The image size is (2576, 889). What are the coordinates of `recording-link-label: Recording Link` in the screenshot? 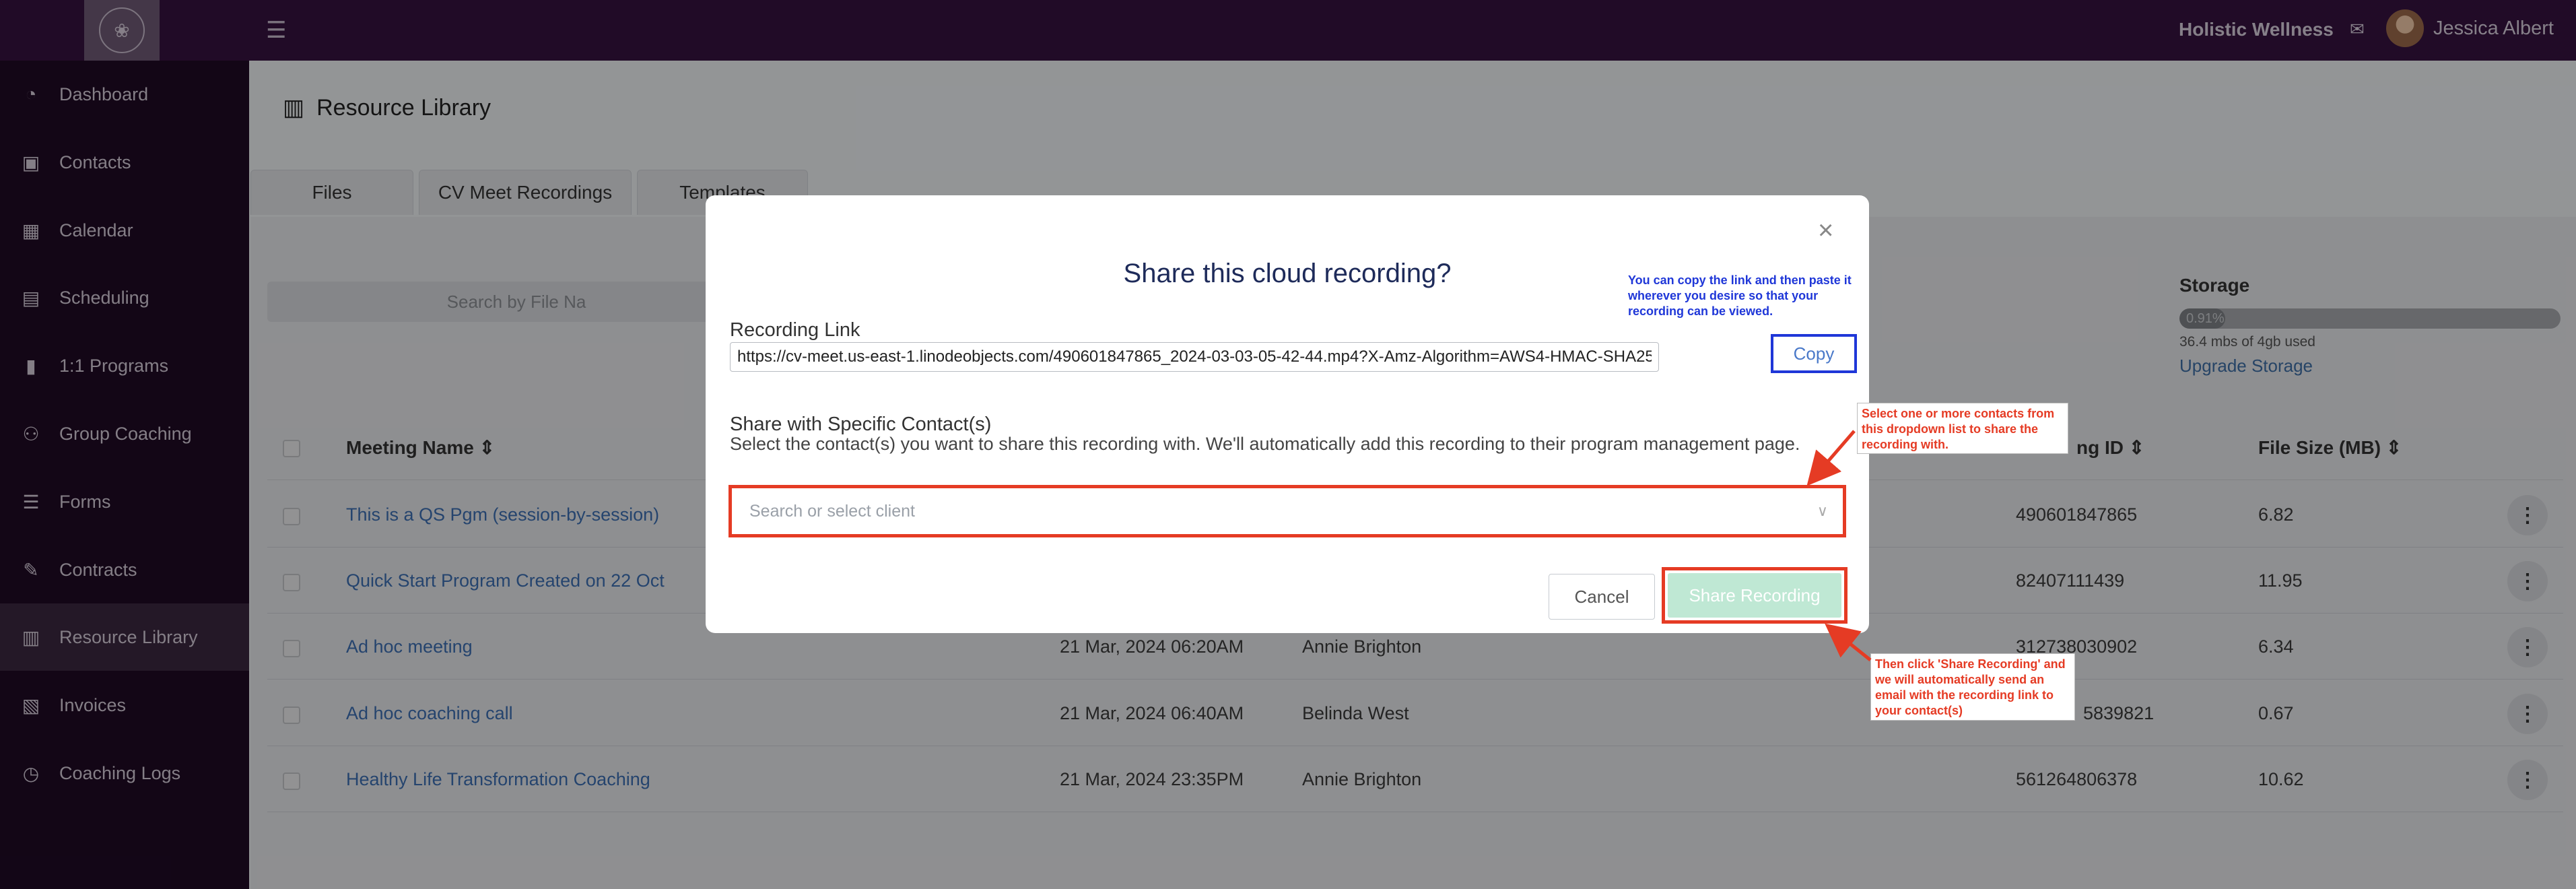 It's located at (795, 330).